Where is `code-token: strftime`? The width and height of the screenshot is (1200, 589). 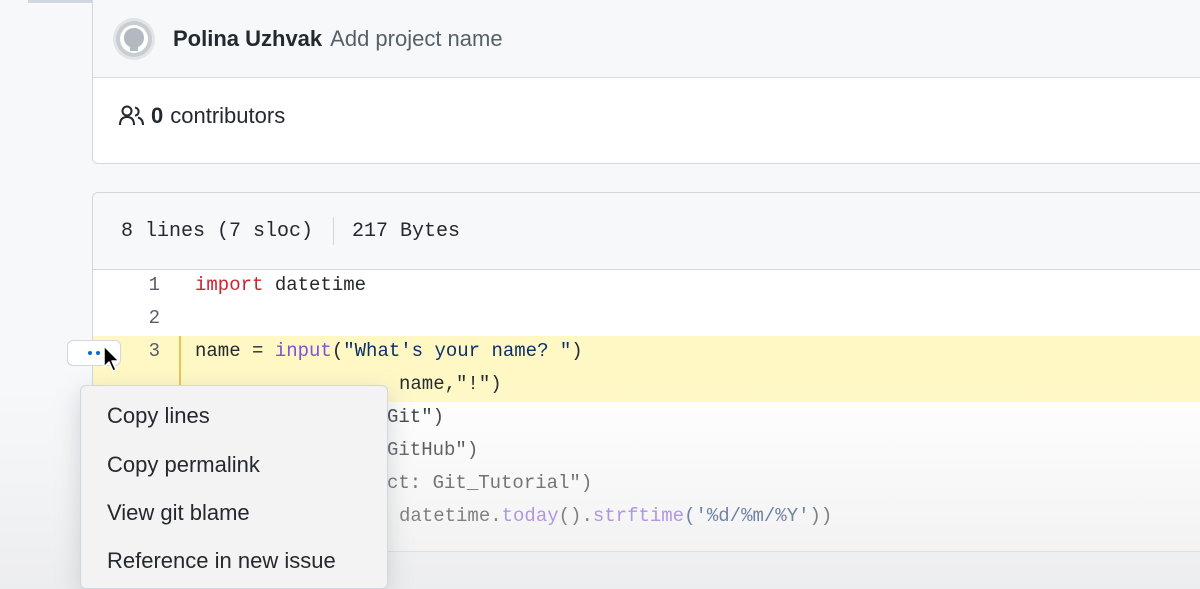 code-token: strftime is located at coordinates (638, 516).